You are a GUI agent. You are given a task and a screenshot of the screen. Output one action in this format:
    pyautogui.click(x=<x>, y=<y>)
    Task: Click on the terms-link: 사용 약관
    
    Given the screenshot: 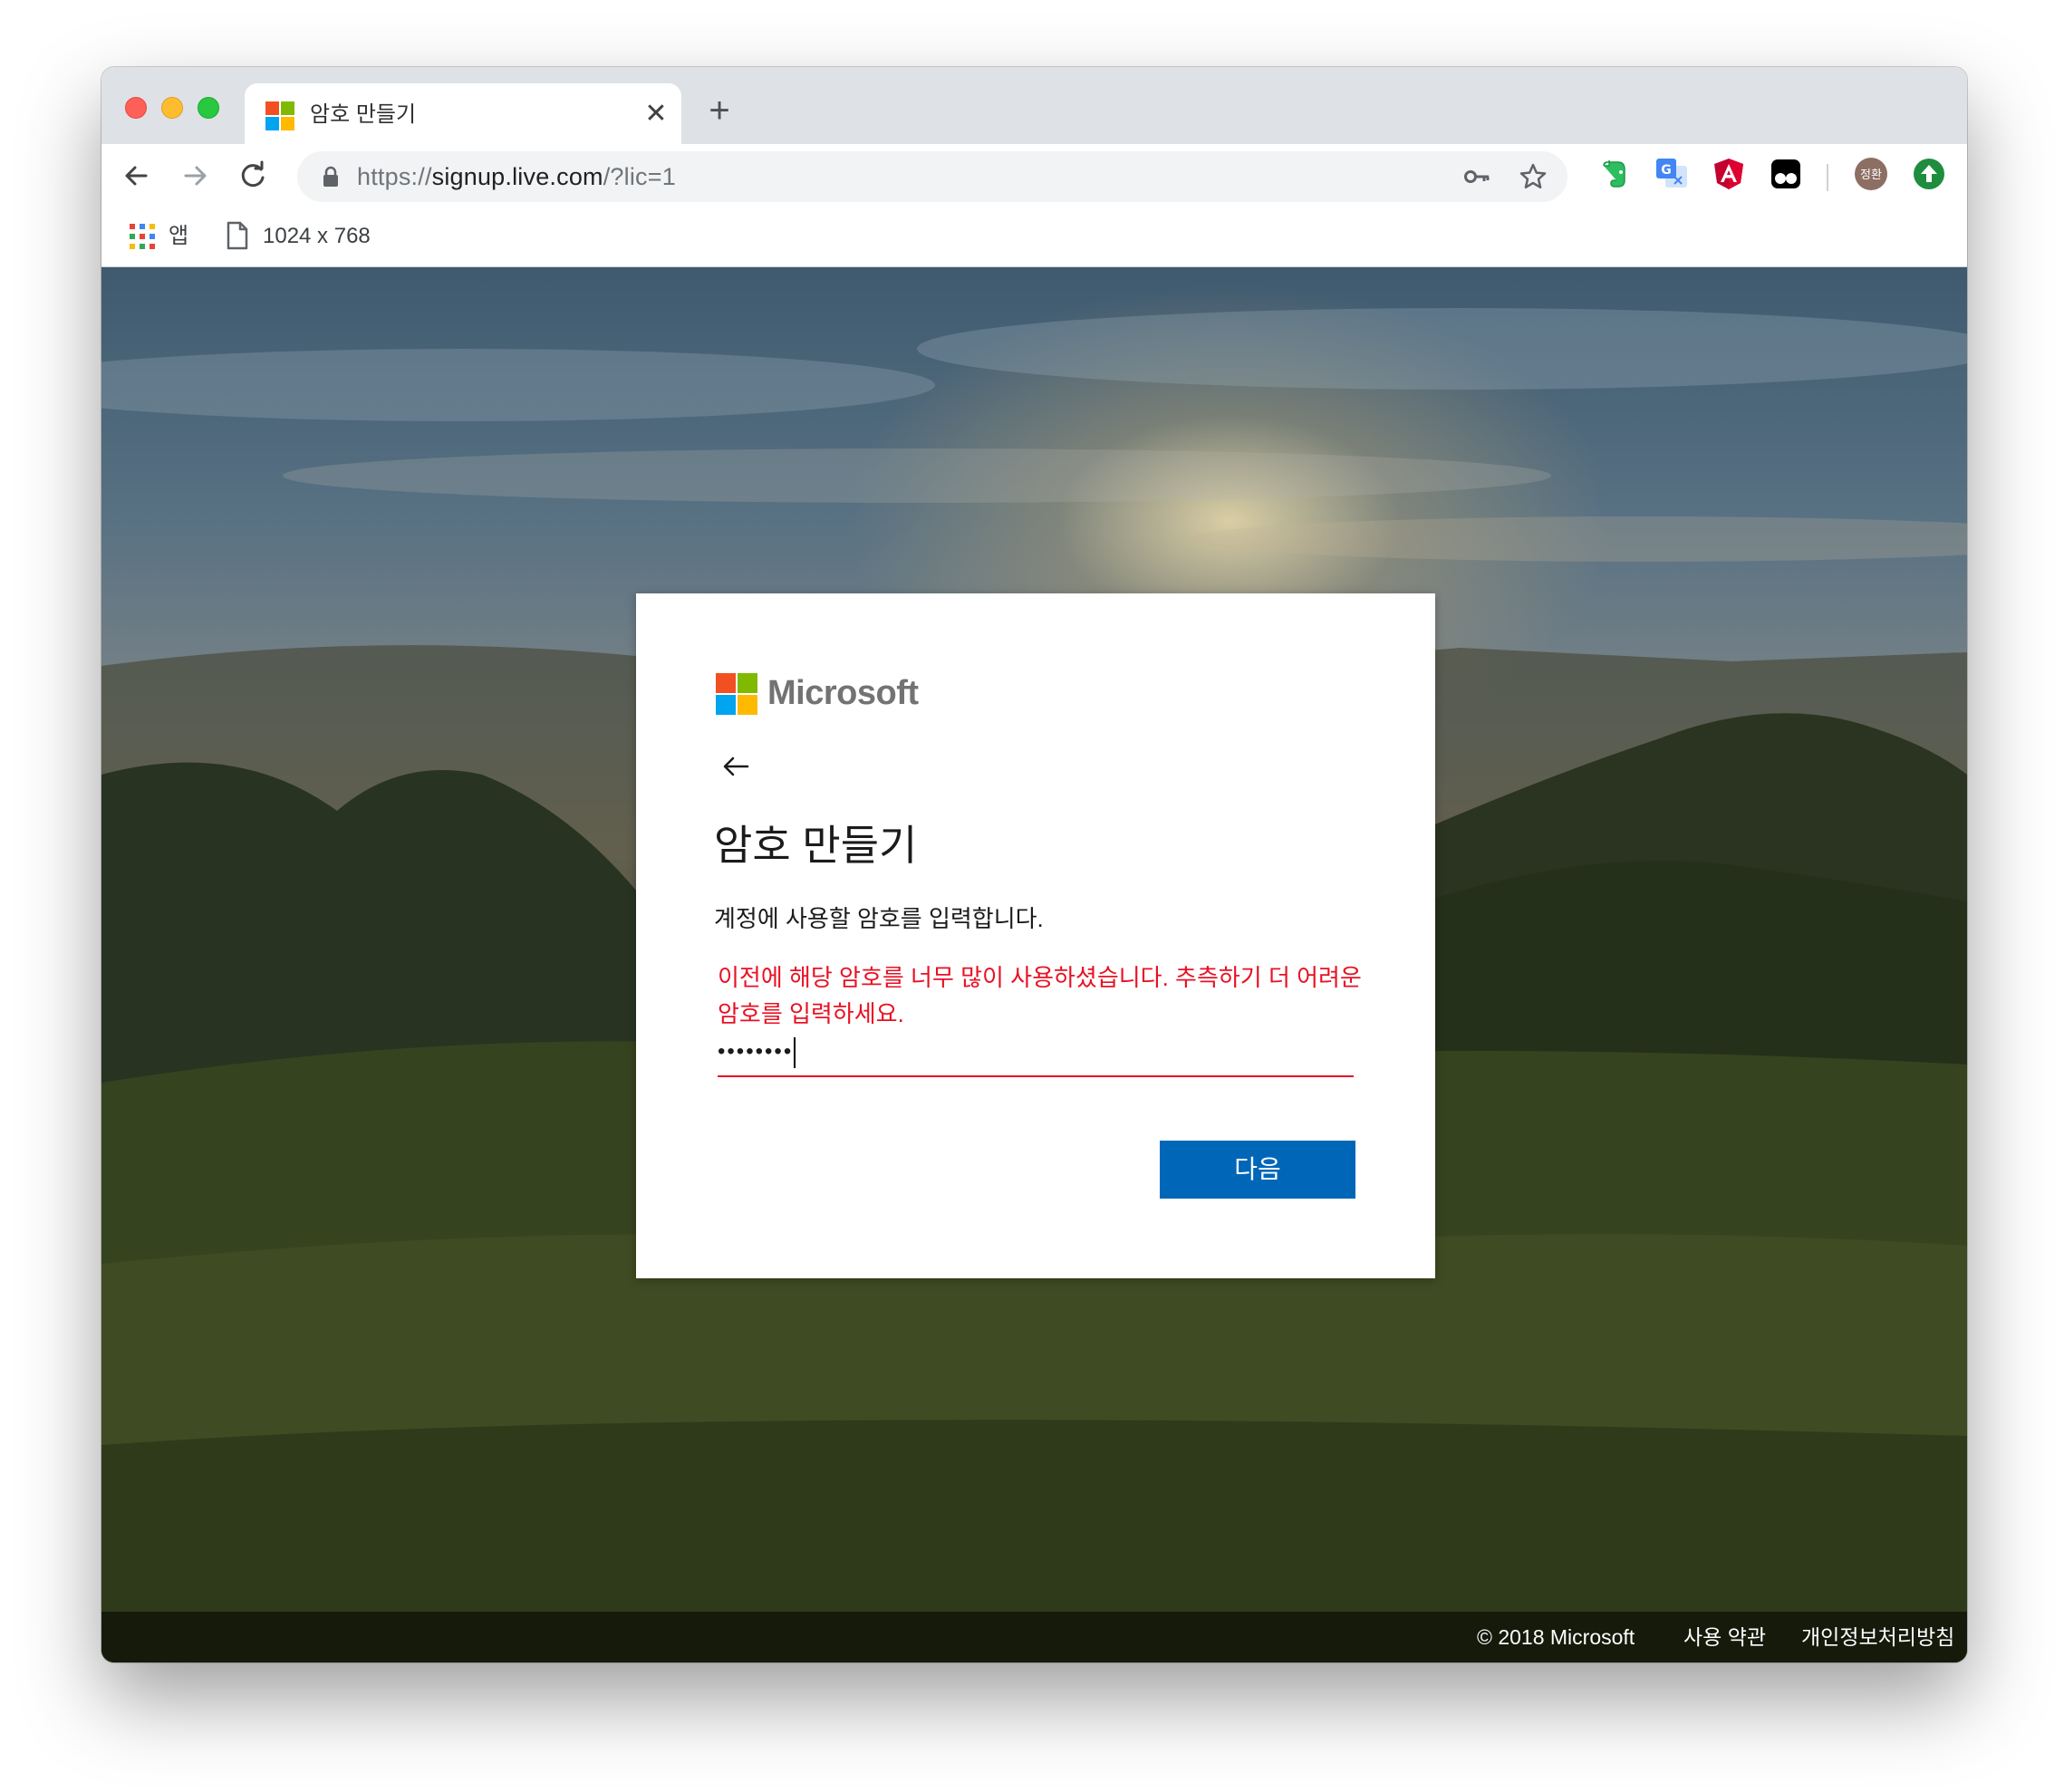 What is the action you would take?
    pyautogui.click(x=1724, y=1637)
    